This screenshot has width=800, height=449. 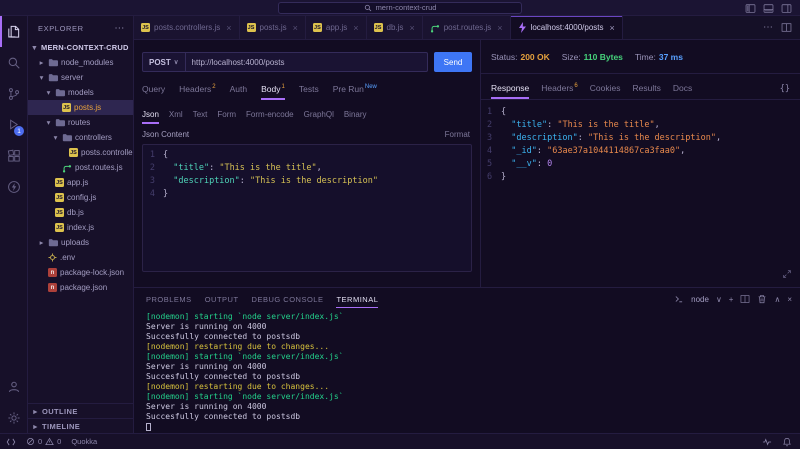 What do you see at coordinates (510, 91) in the screenshot?
I see `tab-response: Response` at bounding box center [510, 91].